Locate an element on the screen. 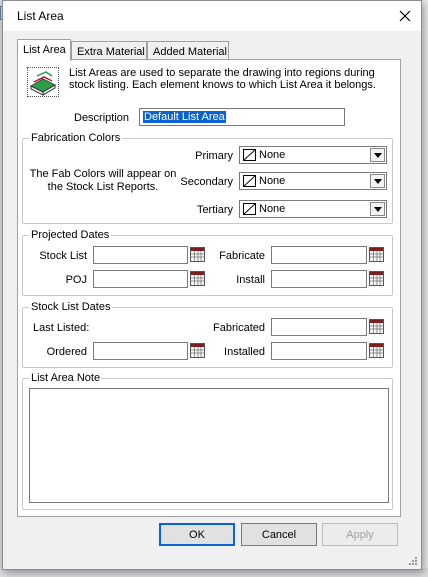  apply-button: Apply is located at coordinates (360, 534).